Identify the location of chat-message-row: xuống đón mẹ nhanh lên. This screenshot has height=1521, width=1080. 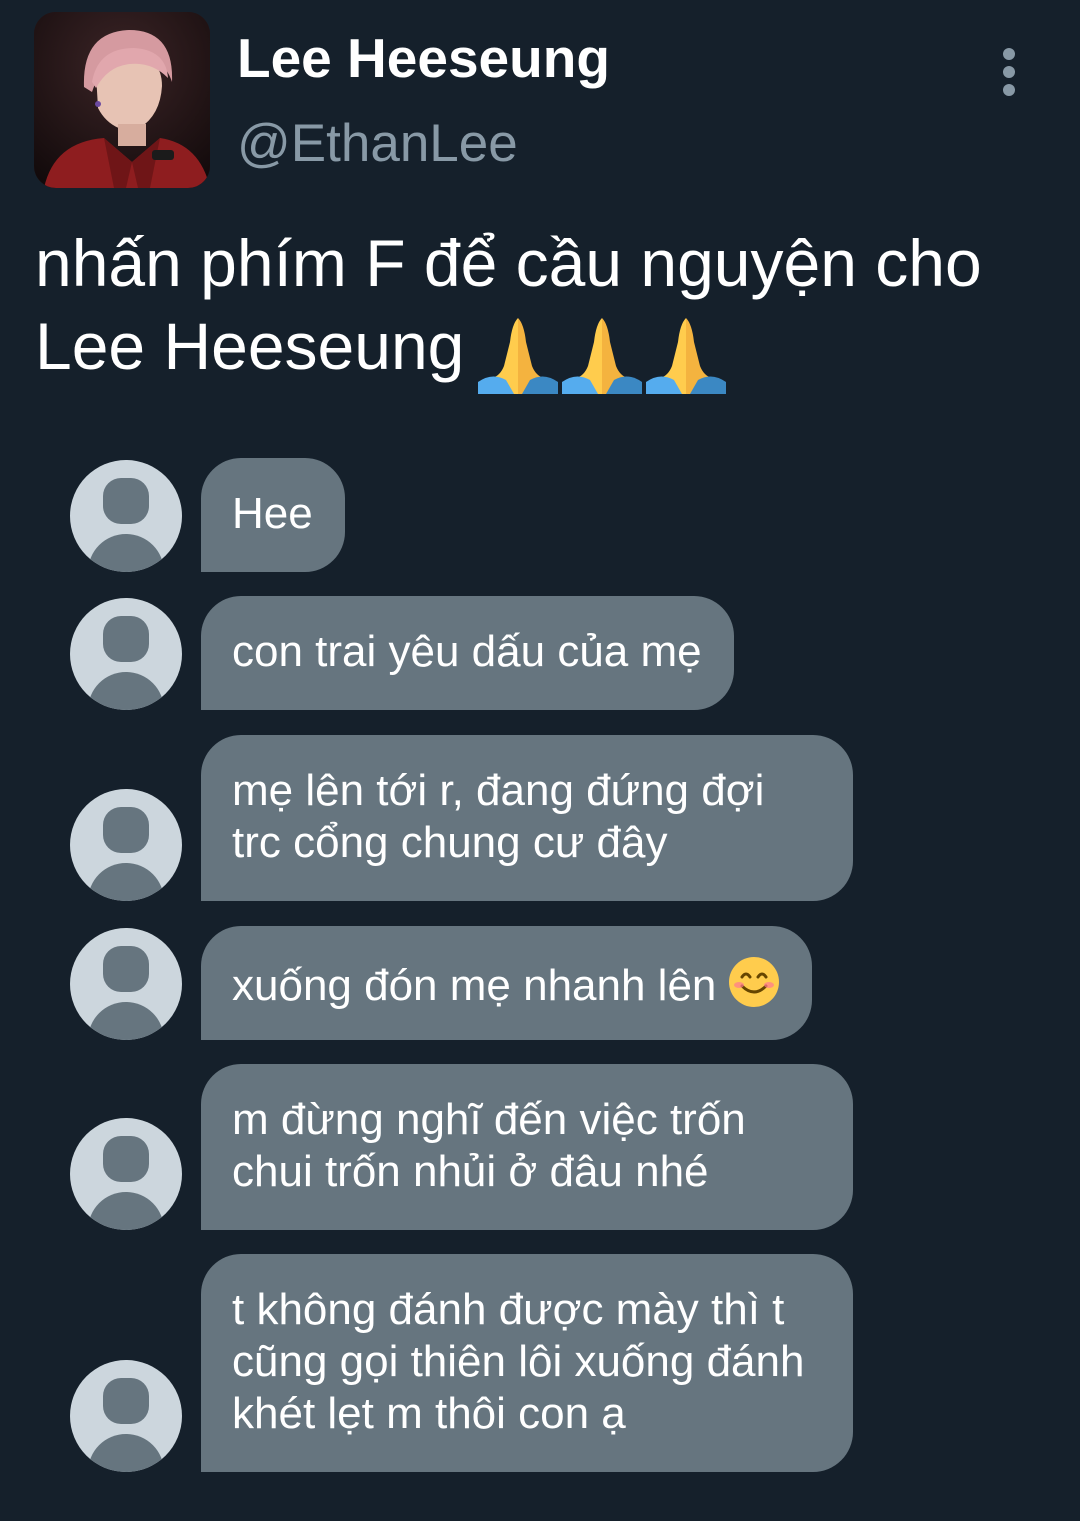
(470, 983).